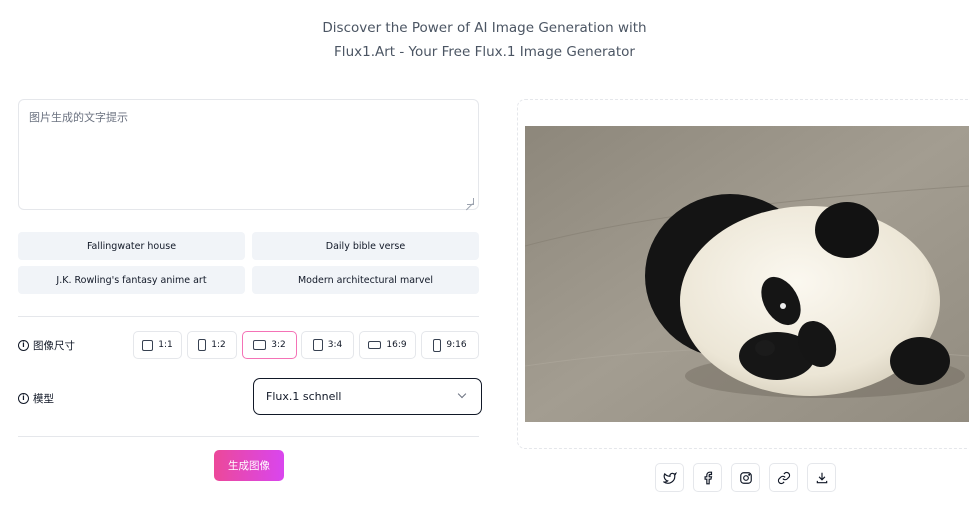 This screenshot has height=508, width=969. Describe the element at coordinates (470, 201) in the screenshot. I see `resize-handle` at that location.